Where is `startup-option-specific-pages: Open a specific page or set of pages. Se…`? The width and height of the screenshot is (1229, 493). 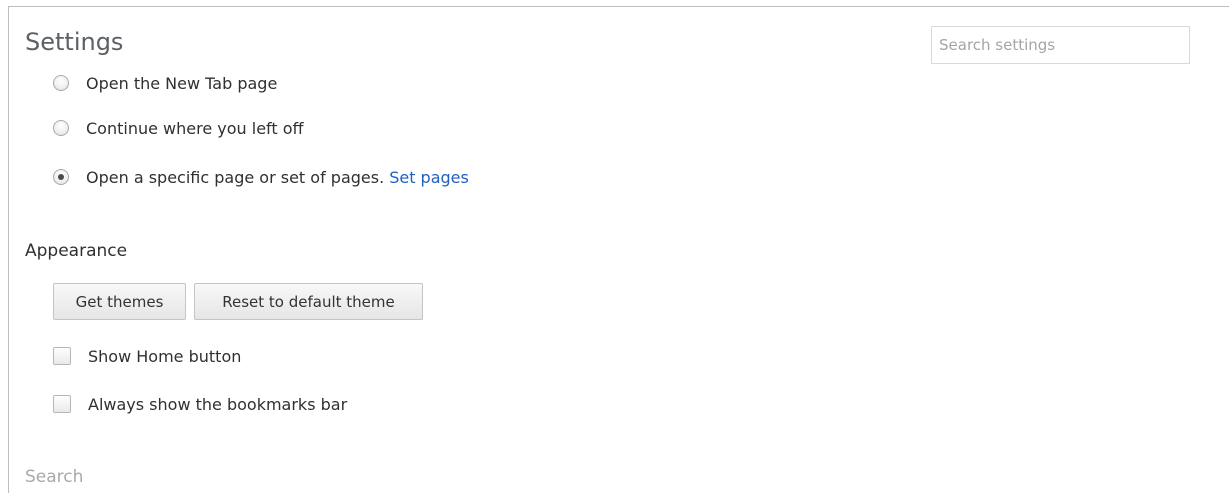 startup-option-specific-pages: Open a specific page or set of pages. Se… is located at coordinates (261, 177).